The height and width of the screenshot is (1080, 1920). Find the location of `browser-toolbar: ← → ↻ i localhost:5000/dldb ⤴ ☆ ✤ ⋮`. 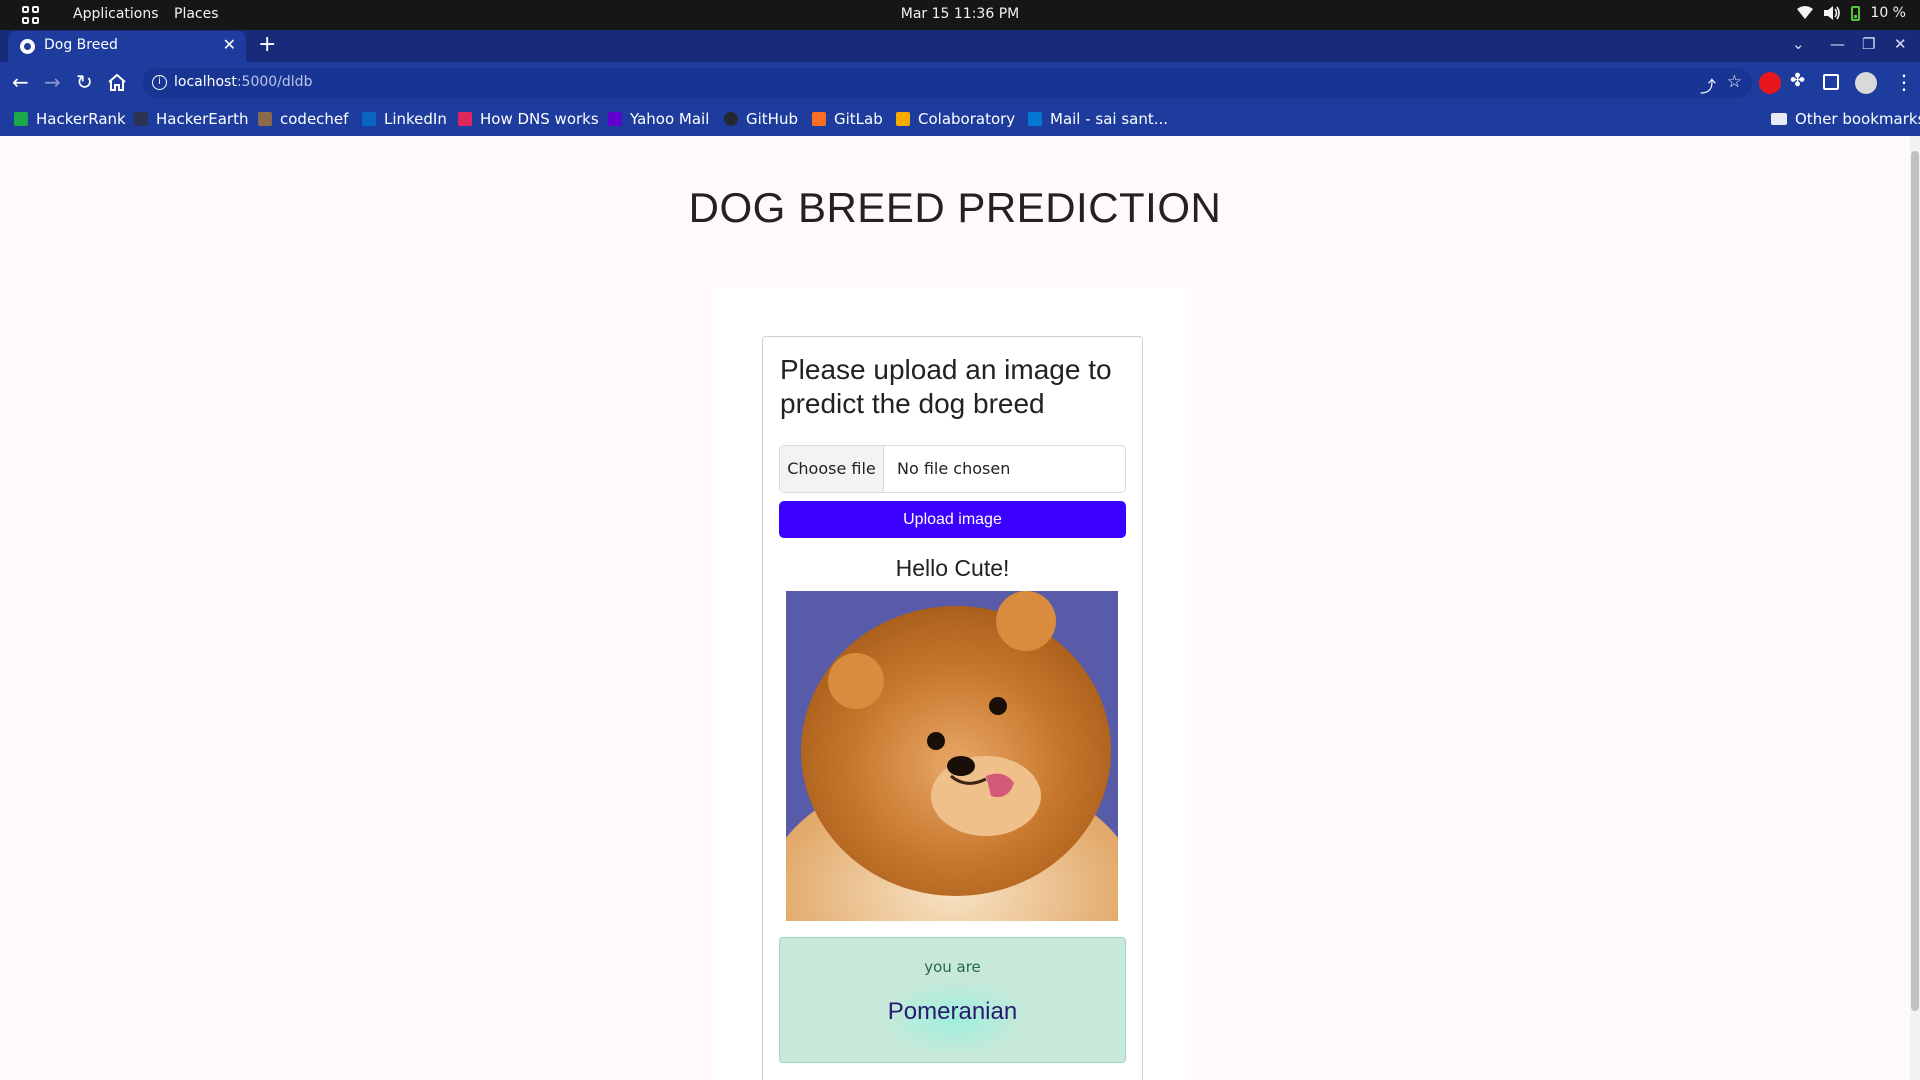

browser-toolbar: ← → ↻ i localhost:5000/dldb ⤴ ☆ ✤ ⋮ is located at coordinates (960, 83).